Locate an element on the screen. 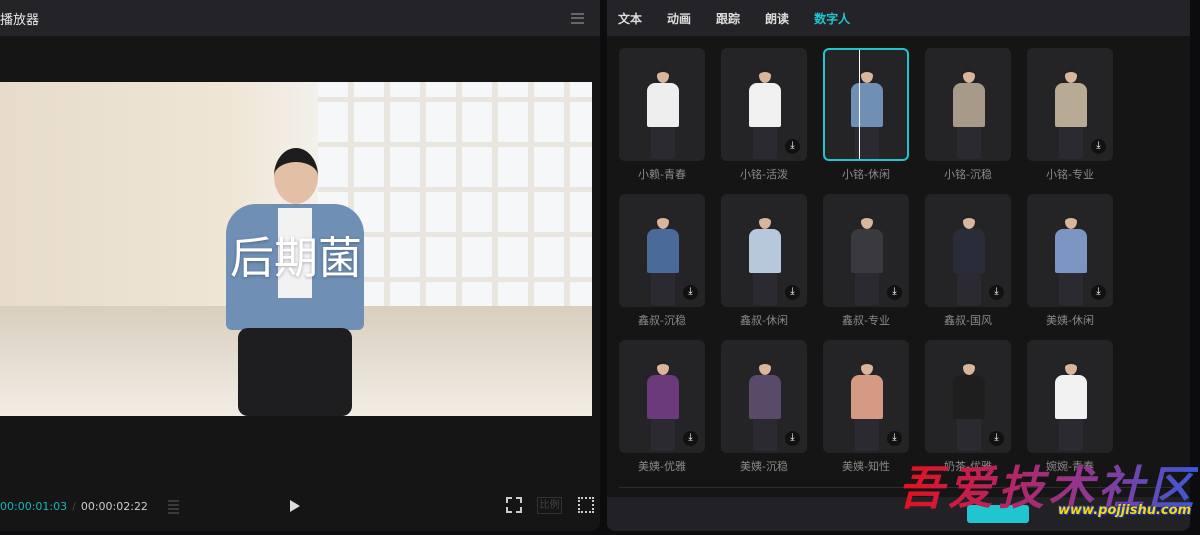 This screenshot has height=535, width=1200. player-header: 播放器 is located at coordinates (300, 18).